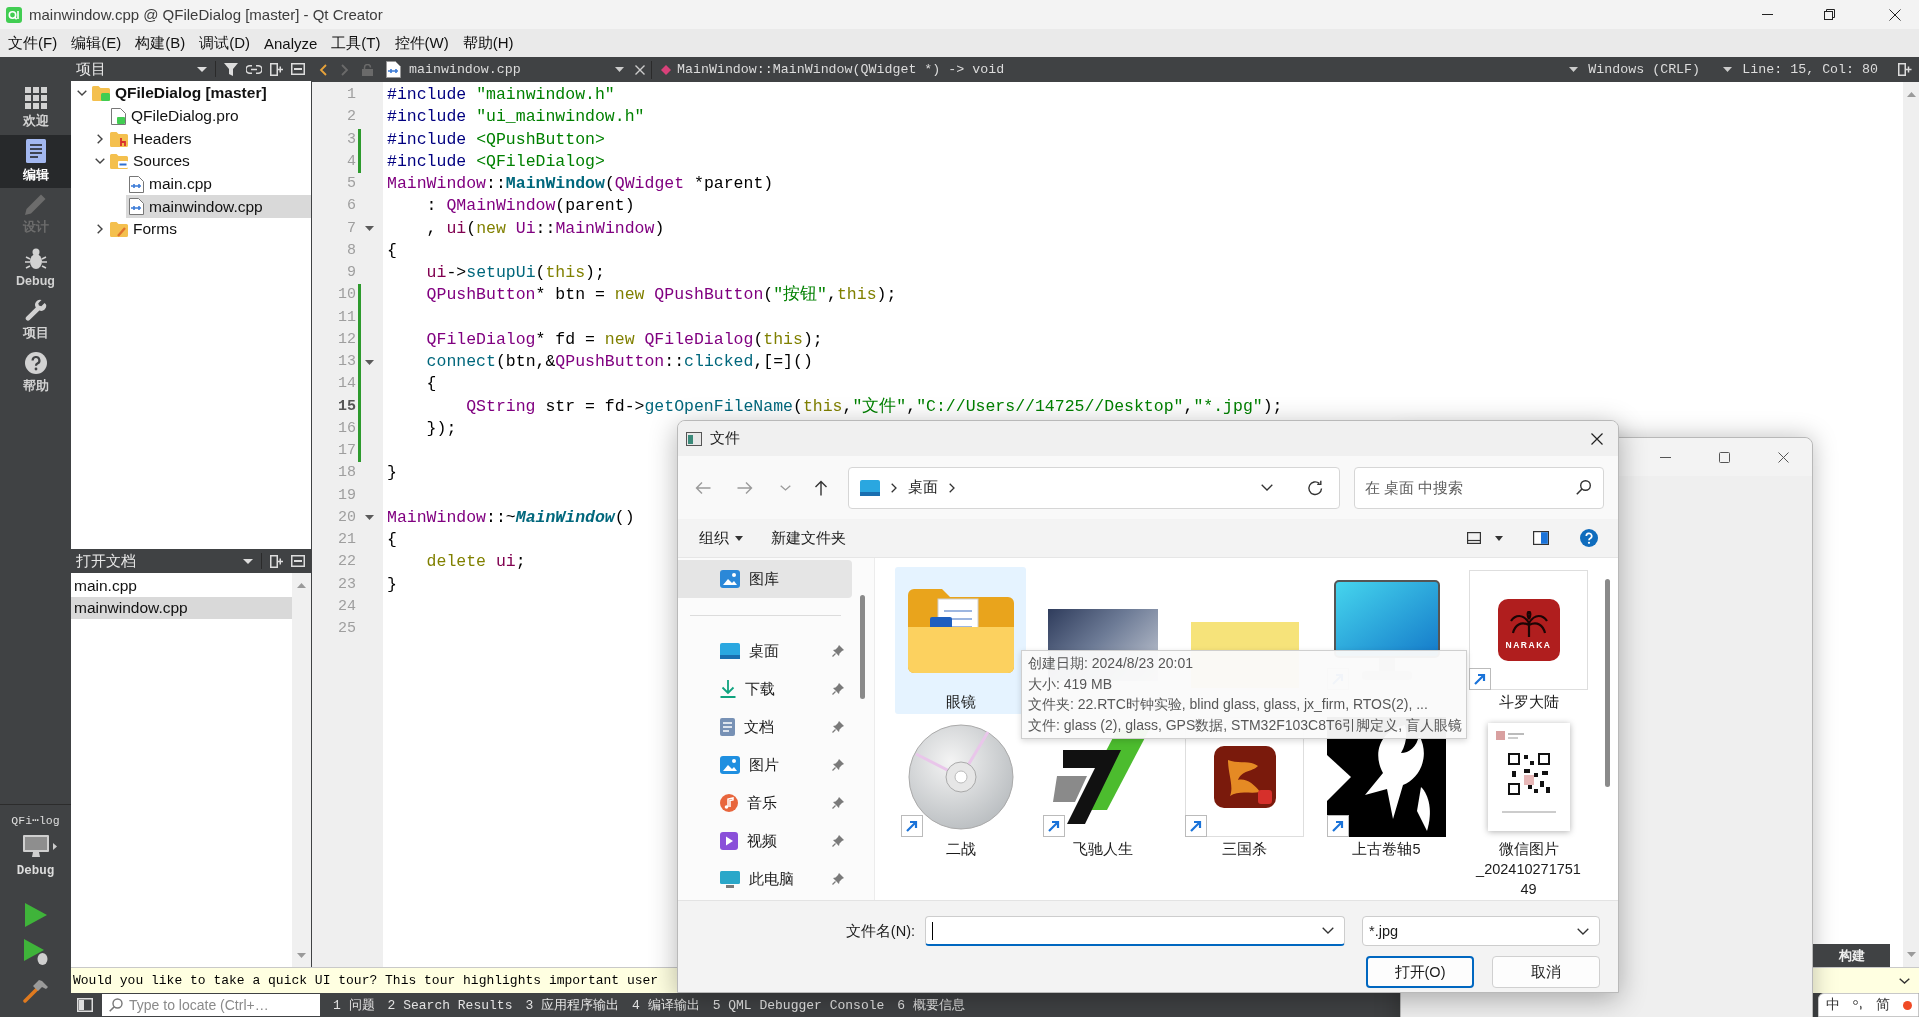 This screenshot has height=1017, width=1919. Describe the element at coordinates (209, 116) in the screenshot. I see `tree-item: QFileDialog.pro` at that location.